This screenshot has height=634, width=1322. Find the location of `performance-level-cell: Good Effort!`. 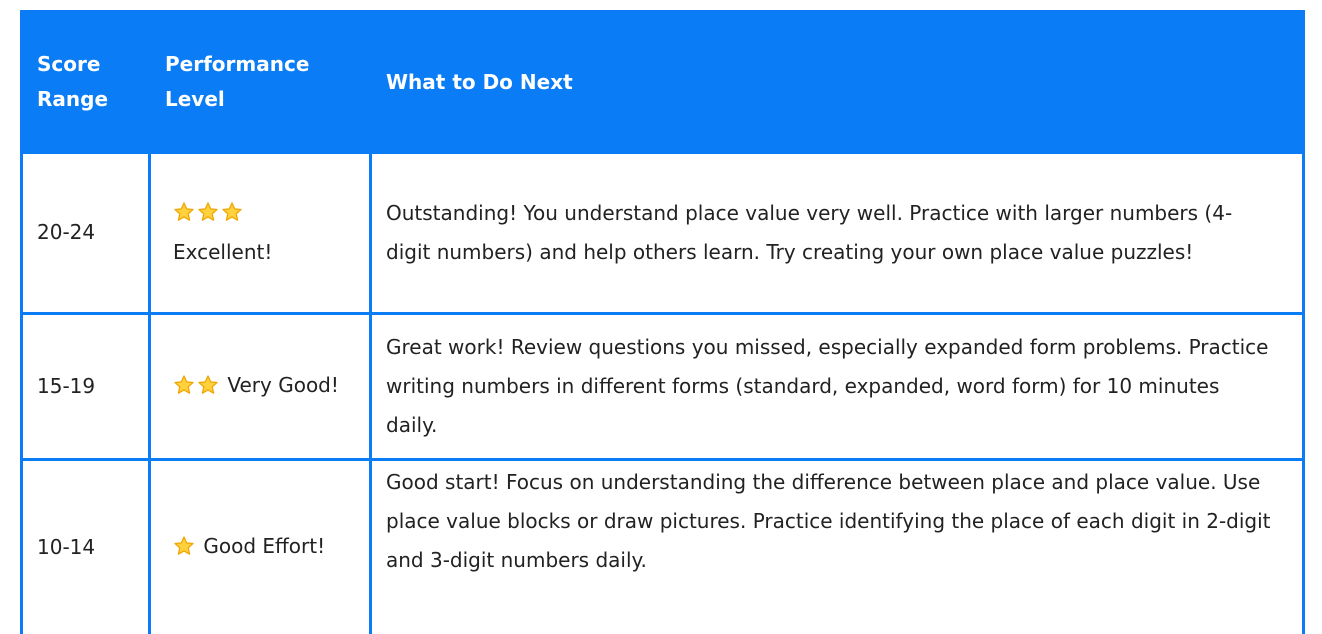

performance-level-cell: Good Effort! is located at coordinates (260, 546).